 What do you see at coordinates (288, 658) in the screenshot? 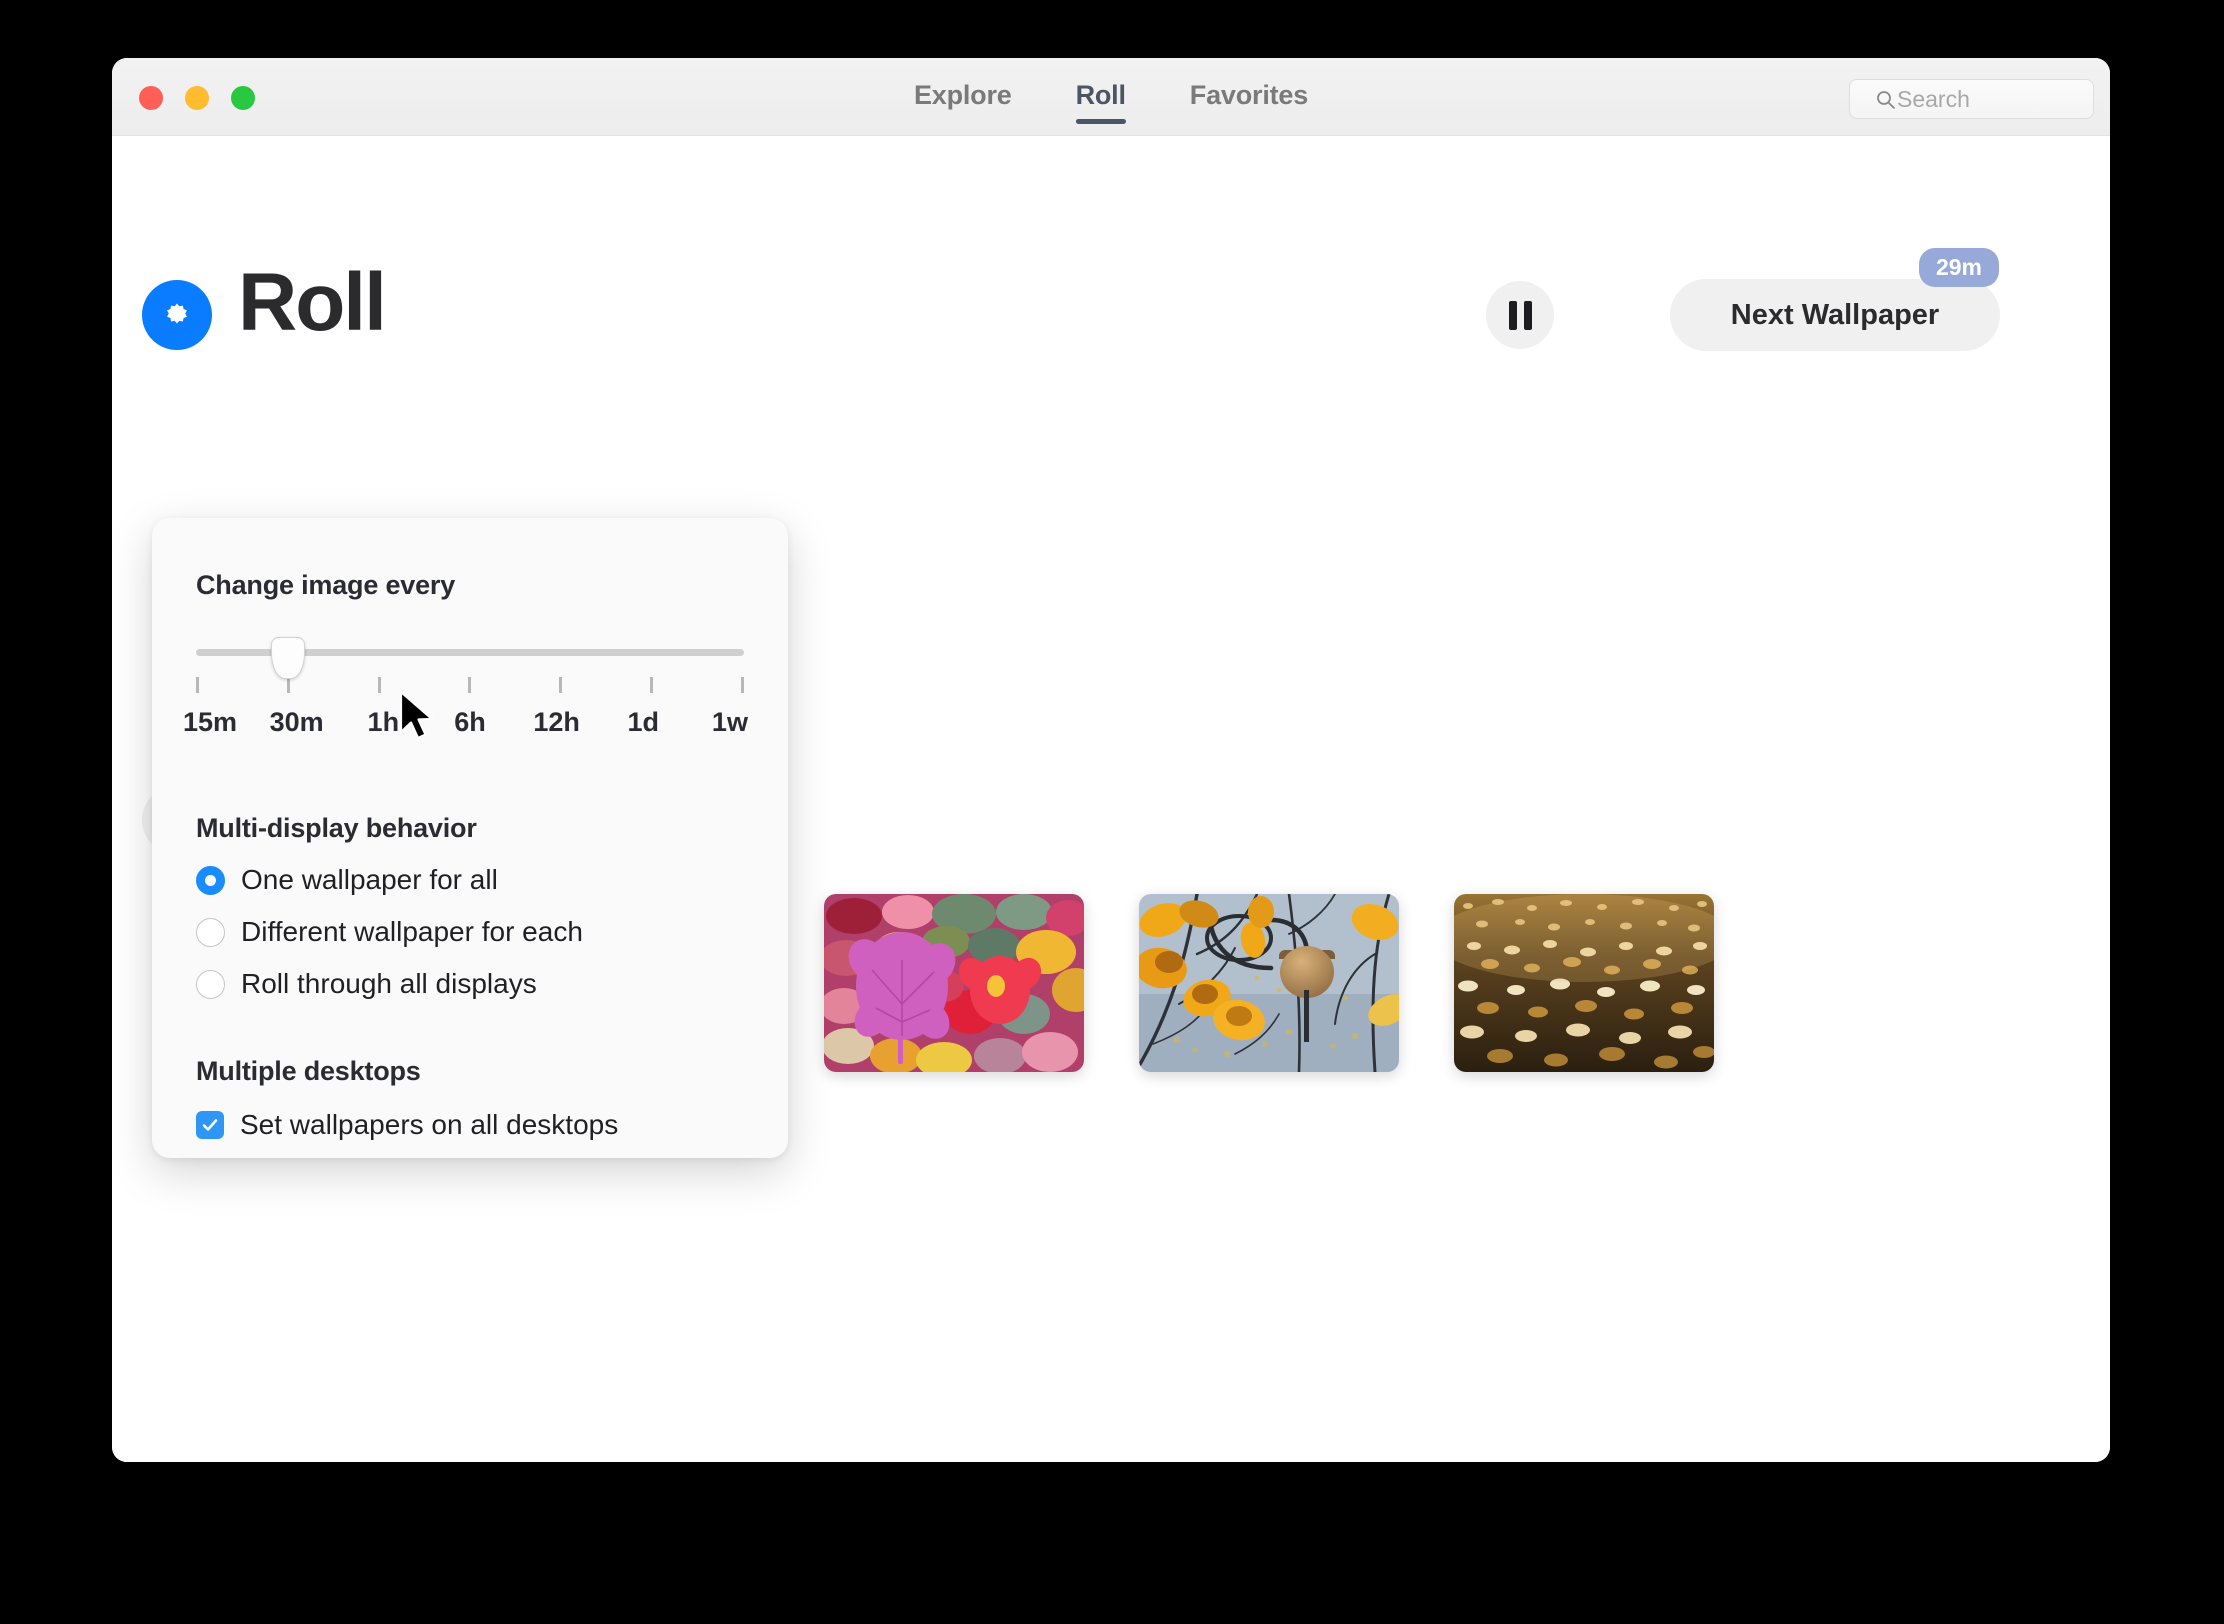
I see `slider-handle` at bounding box center [288, 658].